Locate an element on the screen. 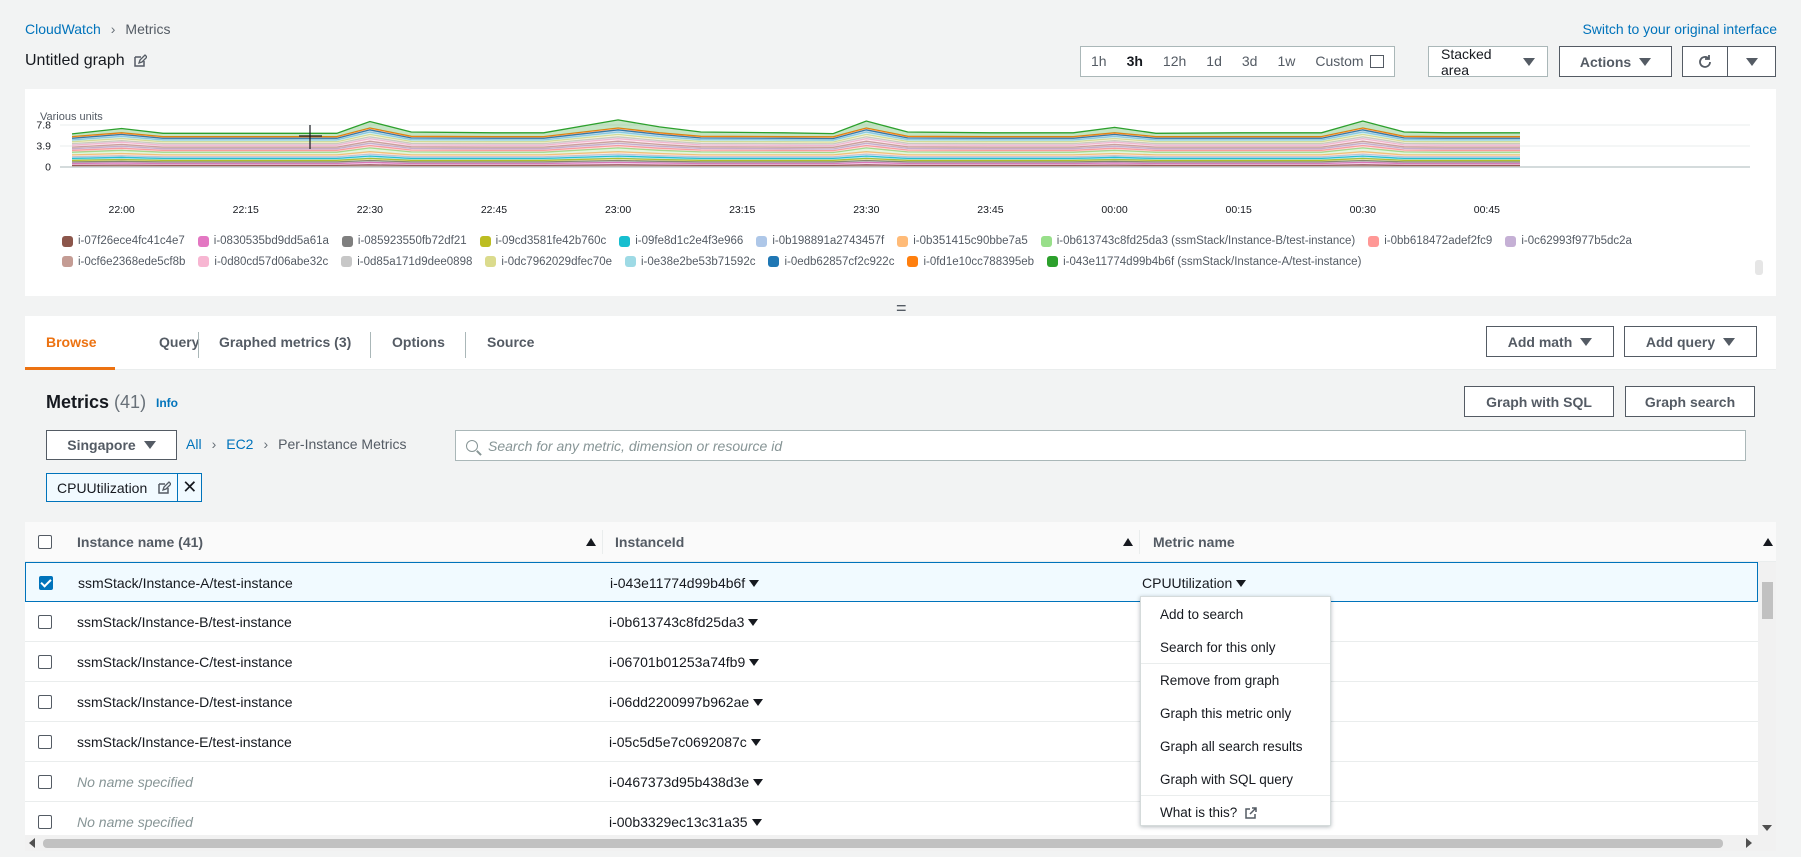  legend-scroll-thumb is located at coordinates (1759, 267).